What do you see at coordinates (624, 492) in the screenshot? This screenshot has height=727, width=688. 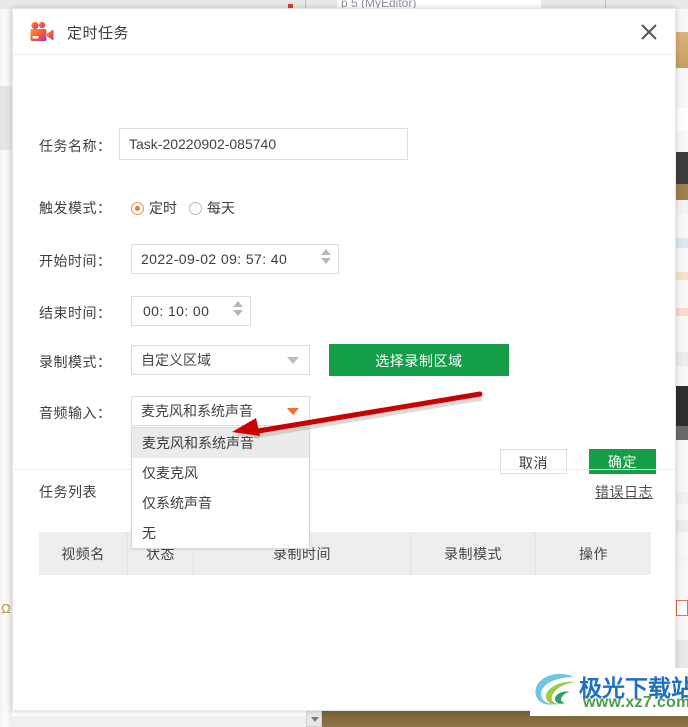 I see `error-log-link: 错误日志` at bounding box center [624, 492].